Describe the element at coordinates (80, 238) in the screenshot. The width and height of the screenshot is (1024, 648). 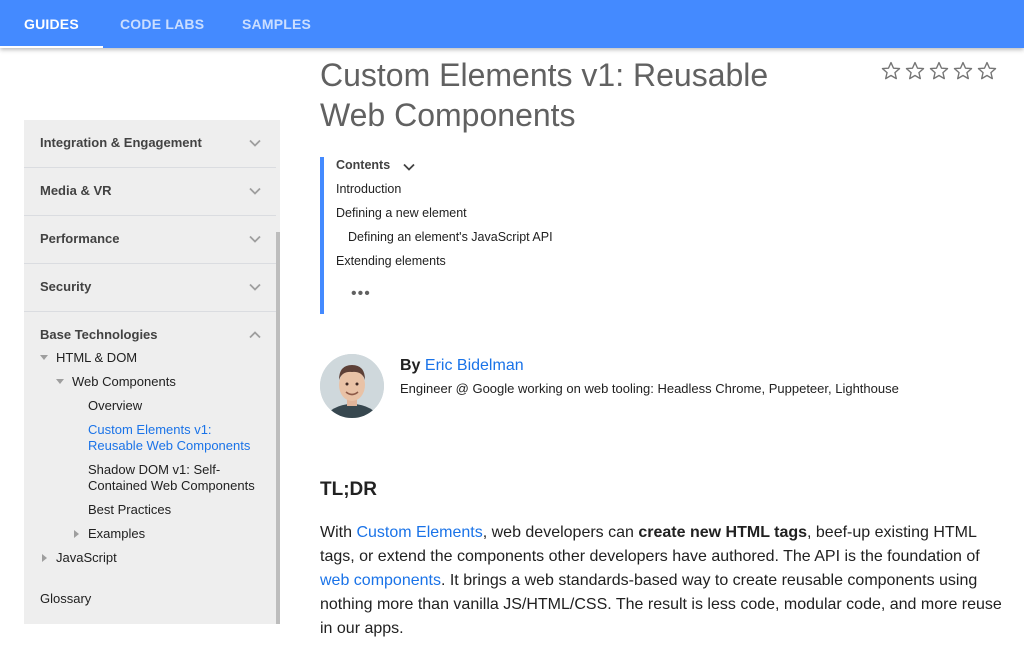
I see `sidebar-section-label: Performance` at that location.